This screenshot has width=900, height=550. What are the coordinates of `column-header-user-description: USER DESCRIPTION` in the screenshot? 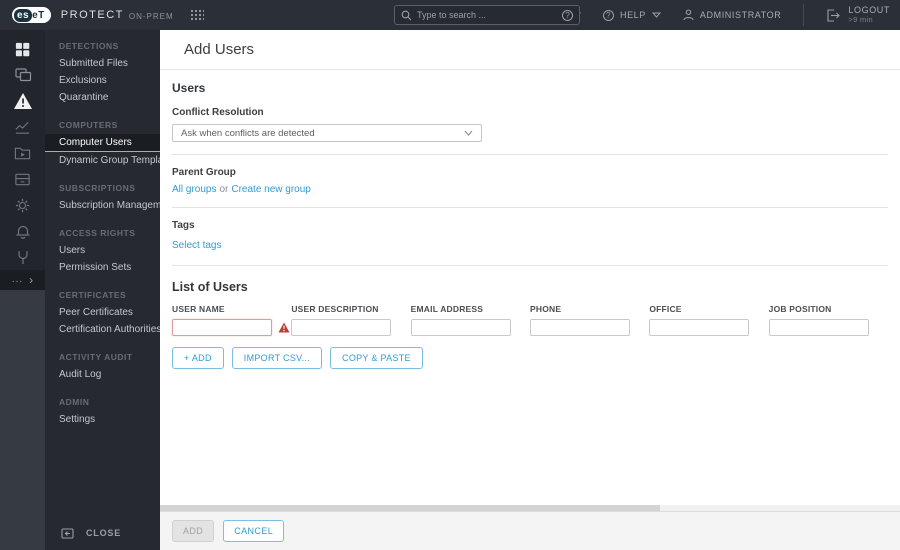 It's located at (335, 309).